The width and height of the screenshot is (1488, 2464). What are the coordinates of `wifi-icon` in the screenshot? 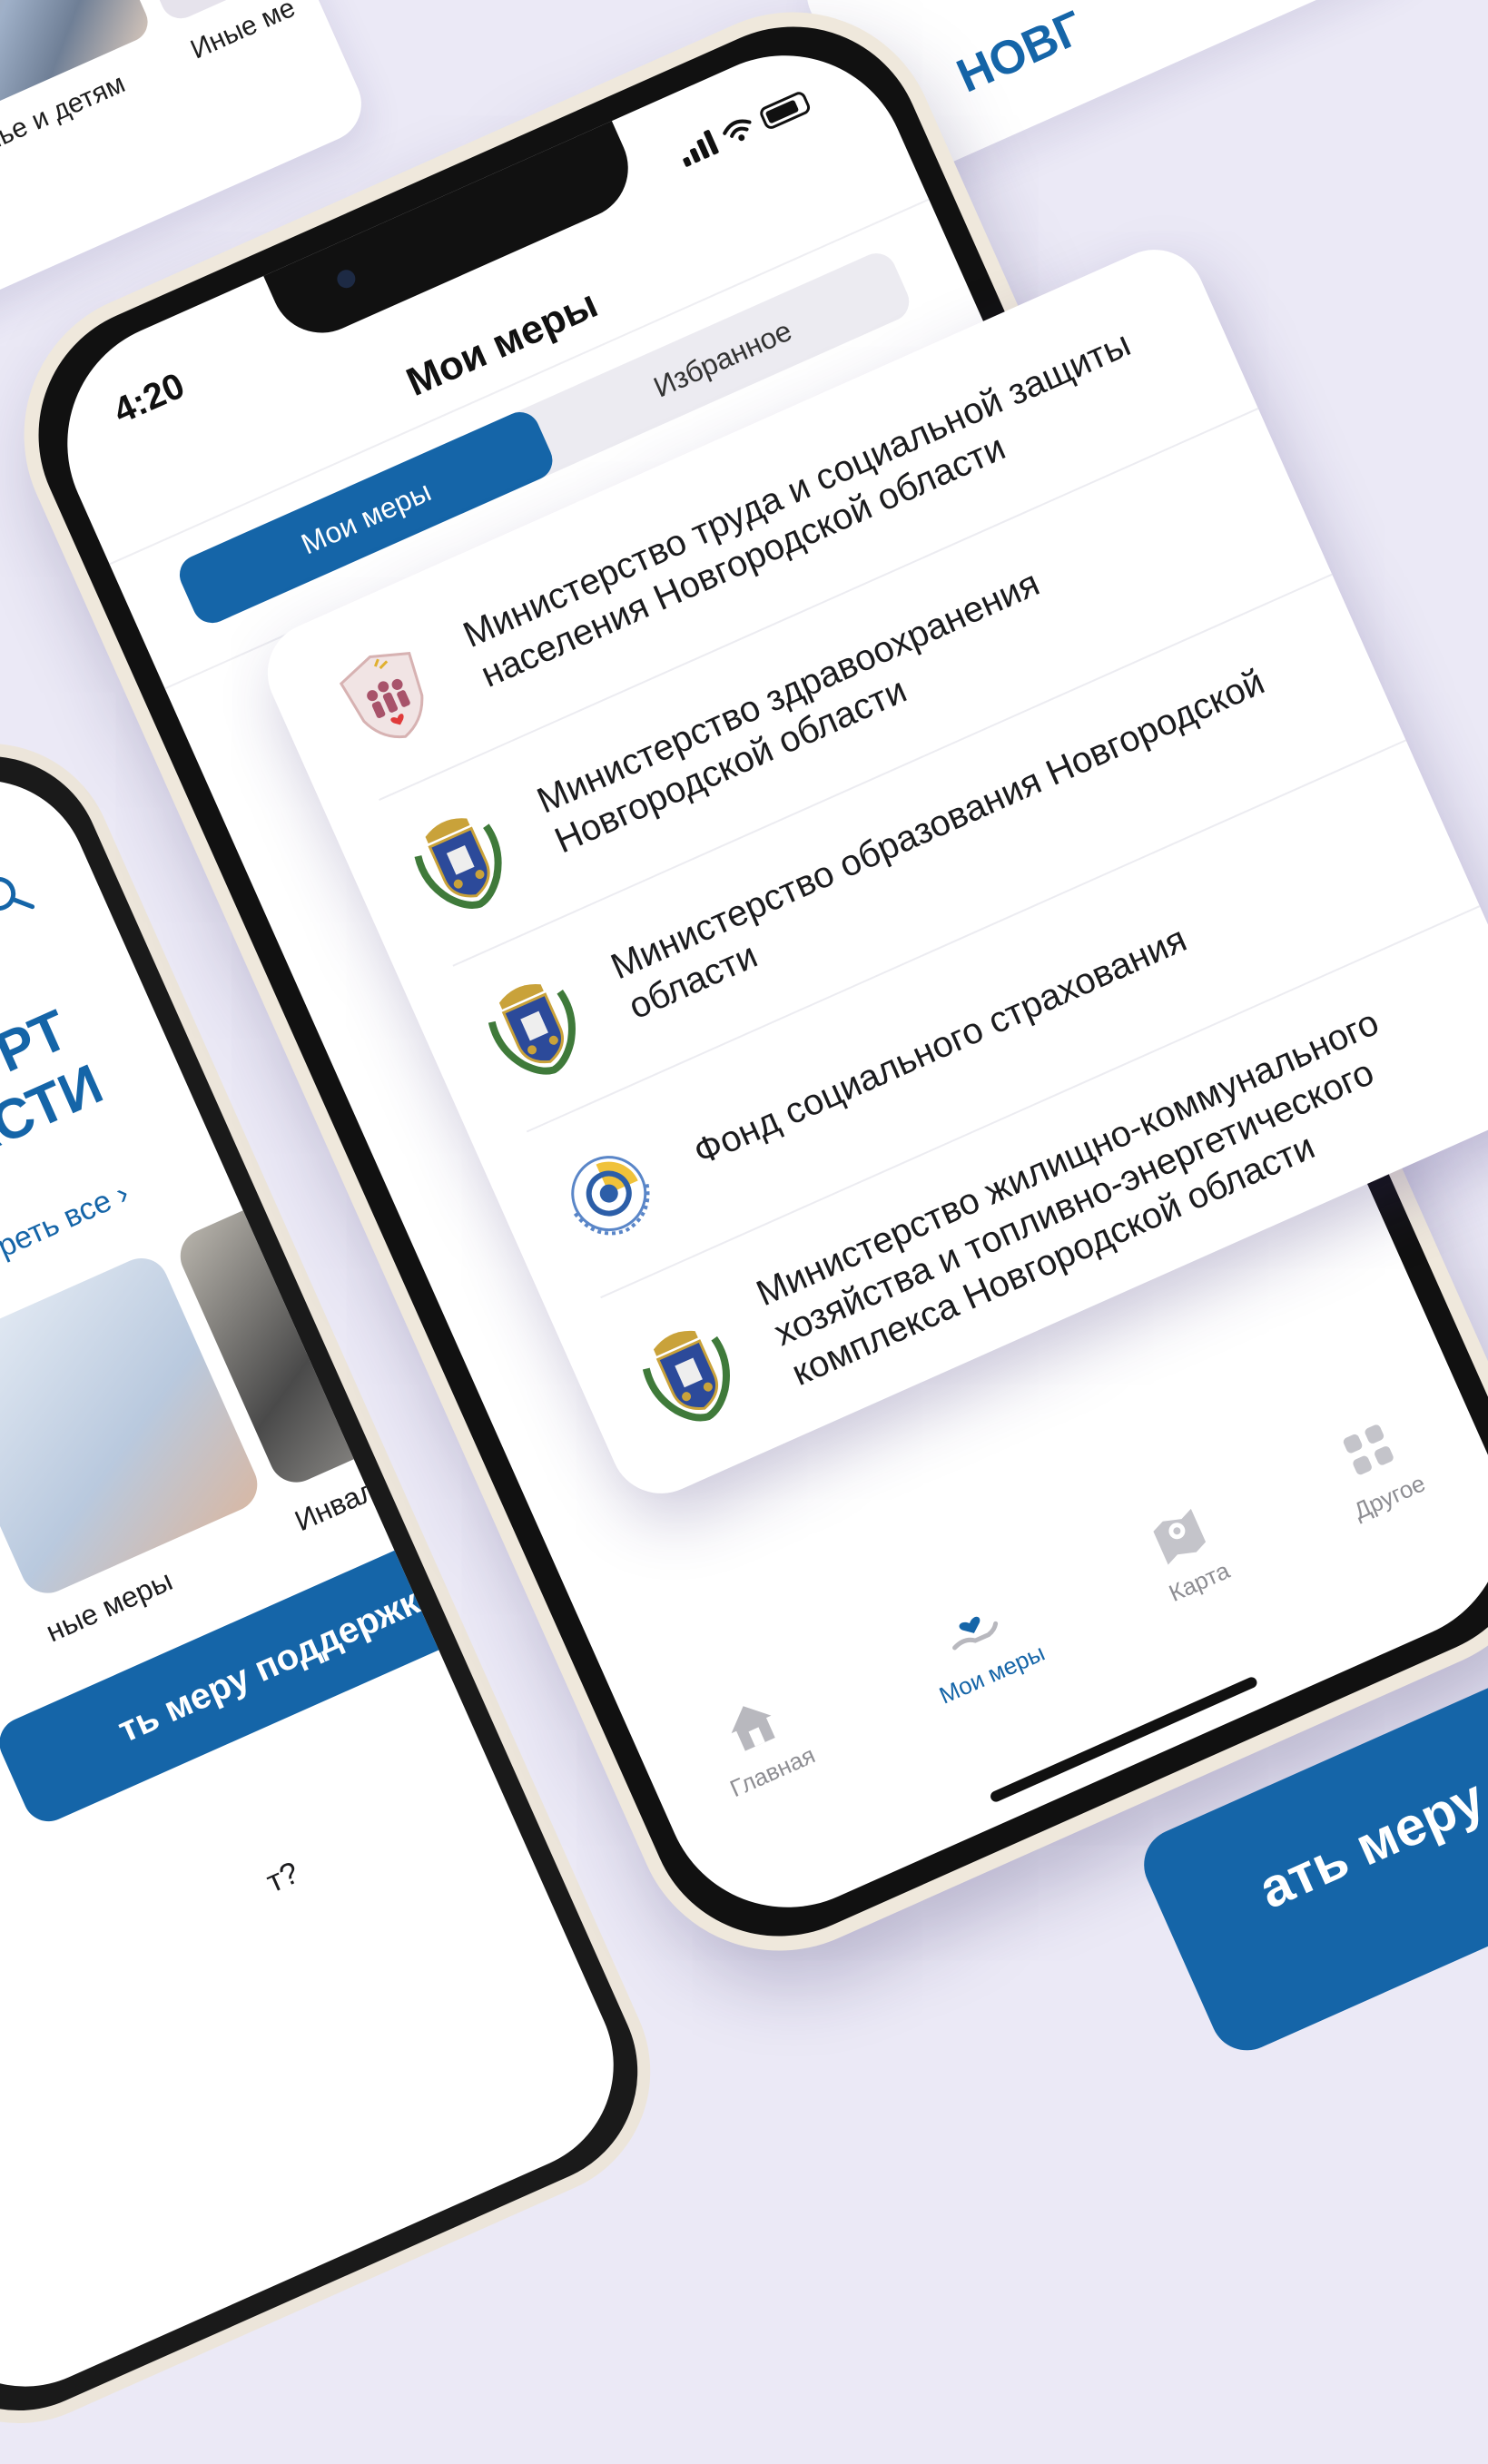 It's located at (737, 130).